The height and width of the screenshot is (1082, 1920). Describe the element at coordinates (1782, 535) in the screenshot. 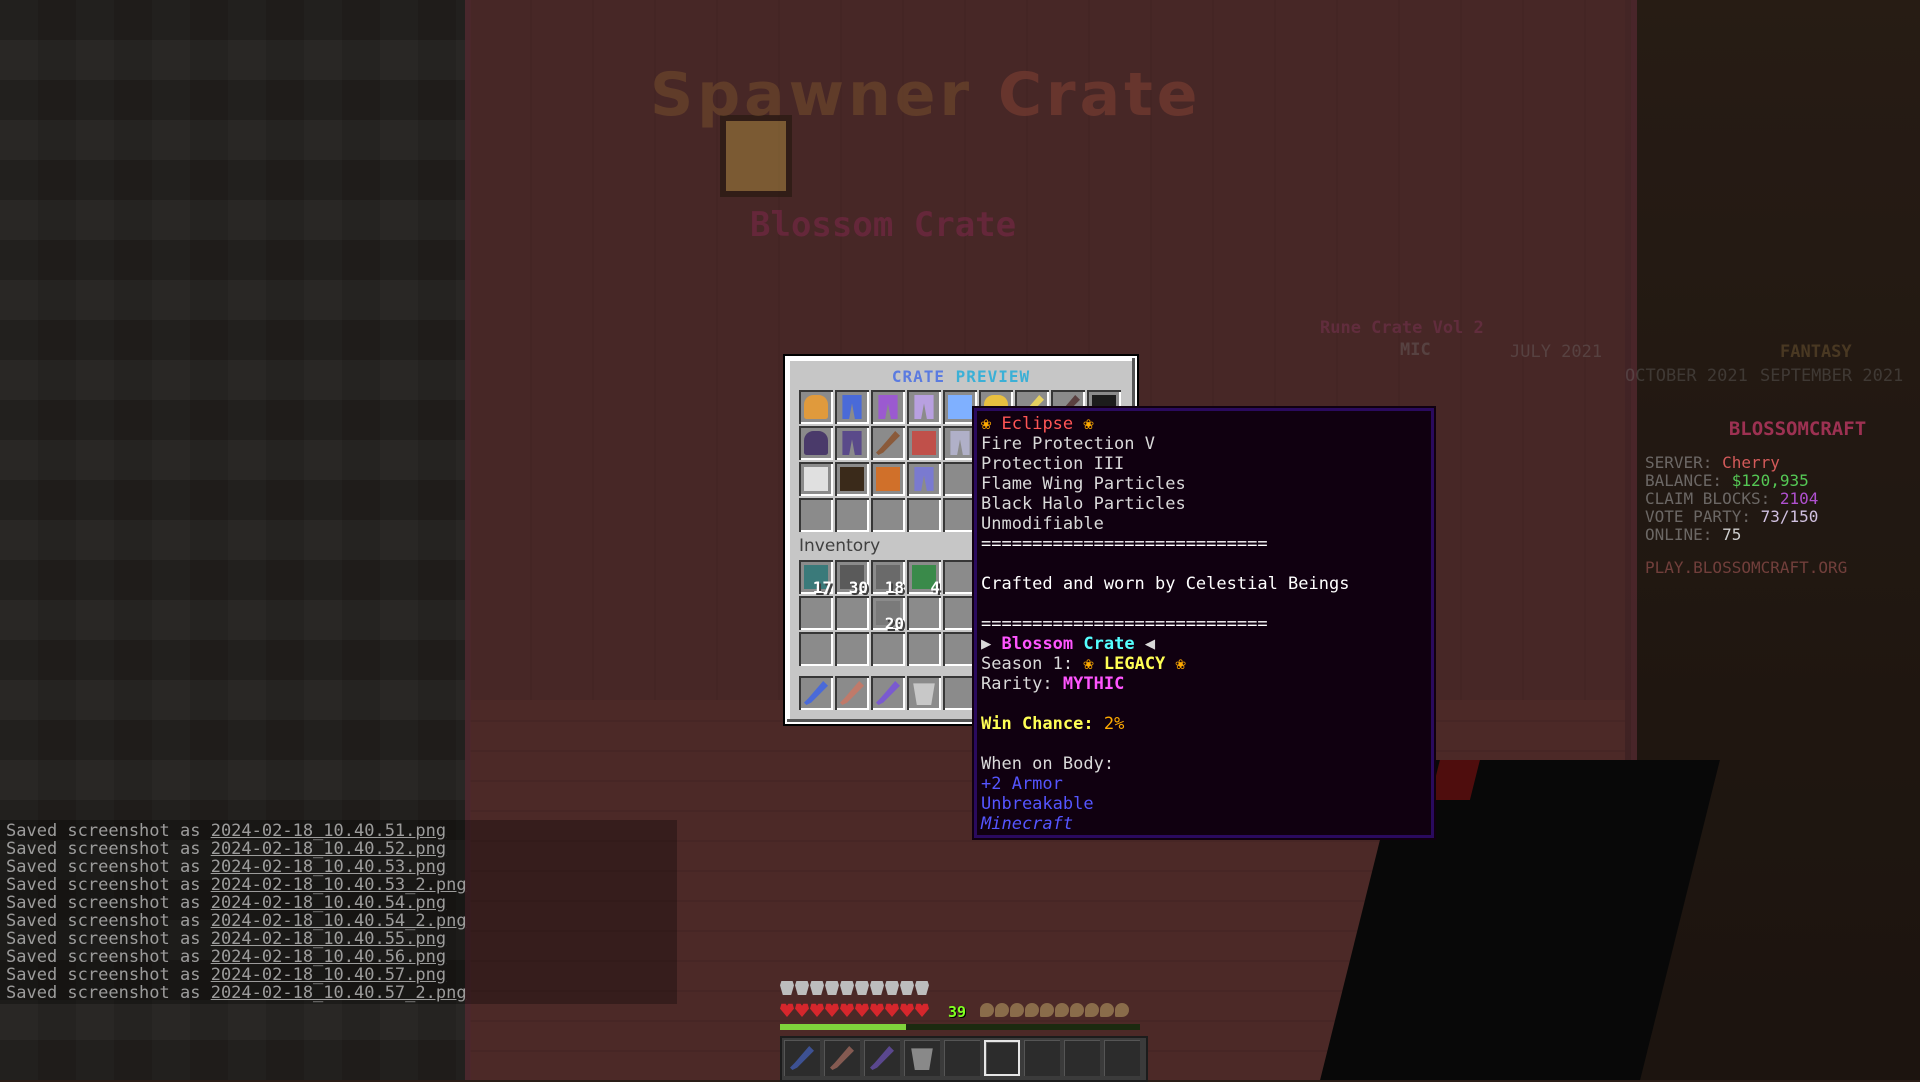

I see `scoreboard-row: ONLINE: 75` at that location.